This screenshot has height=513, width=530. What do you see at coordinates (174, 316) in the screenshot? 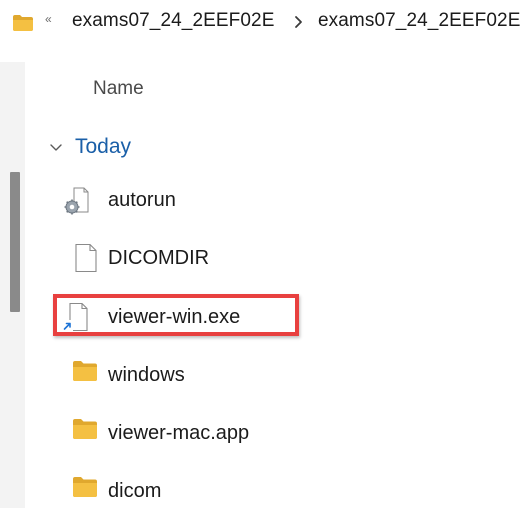
I see `file-name: viewer-win.exe` at bounding box center [174, 316].